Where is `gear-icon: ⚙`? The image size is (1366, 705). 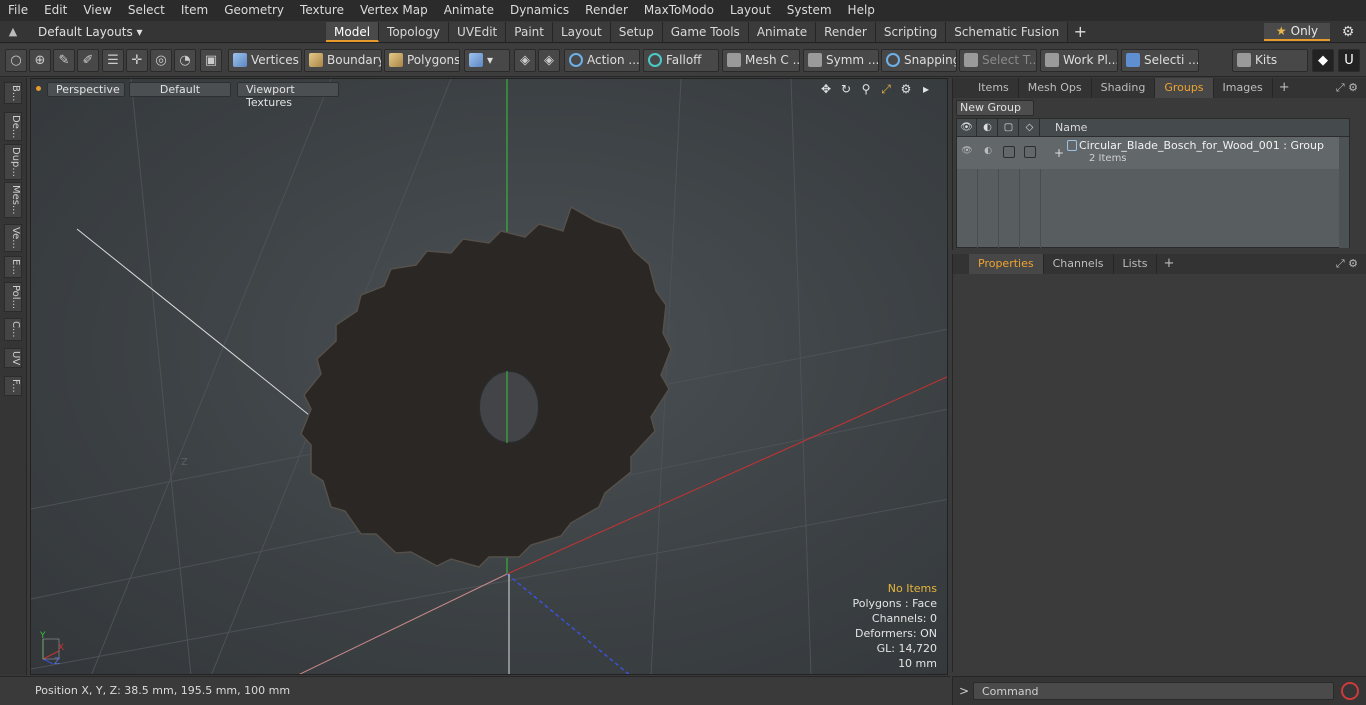
gear-icon: ⚙ is located at coordinates (1348, 32).